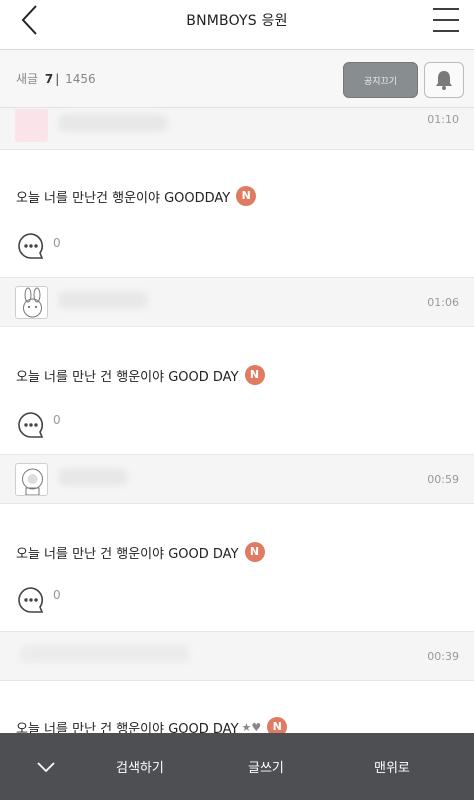 This screenshot has width=474, height=800. What do you see at coordinates (237, 79) in the screenshot?
I see `board-toolbar: 새글 7 | 1456 공지끄기` at bounding box center [237, 79].